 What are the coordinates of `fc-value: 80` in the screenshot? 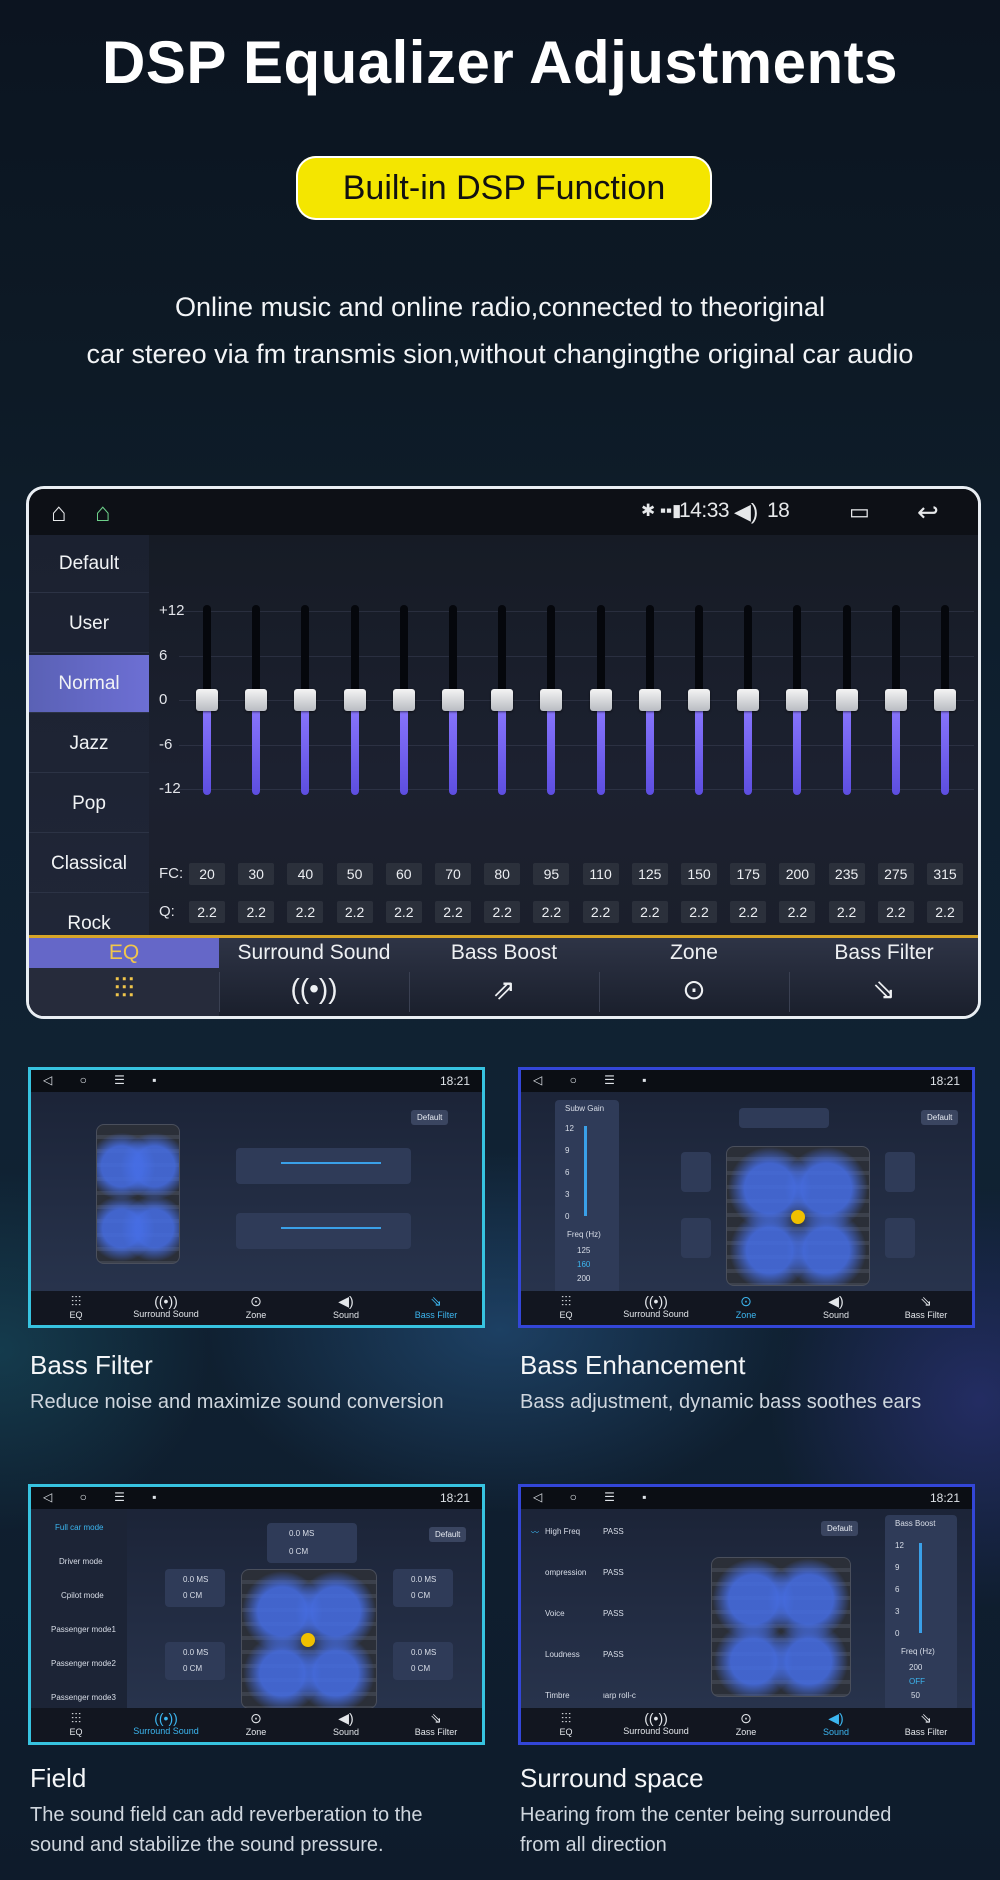 It's located at (502, 874).